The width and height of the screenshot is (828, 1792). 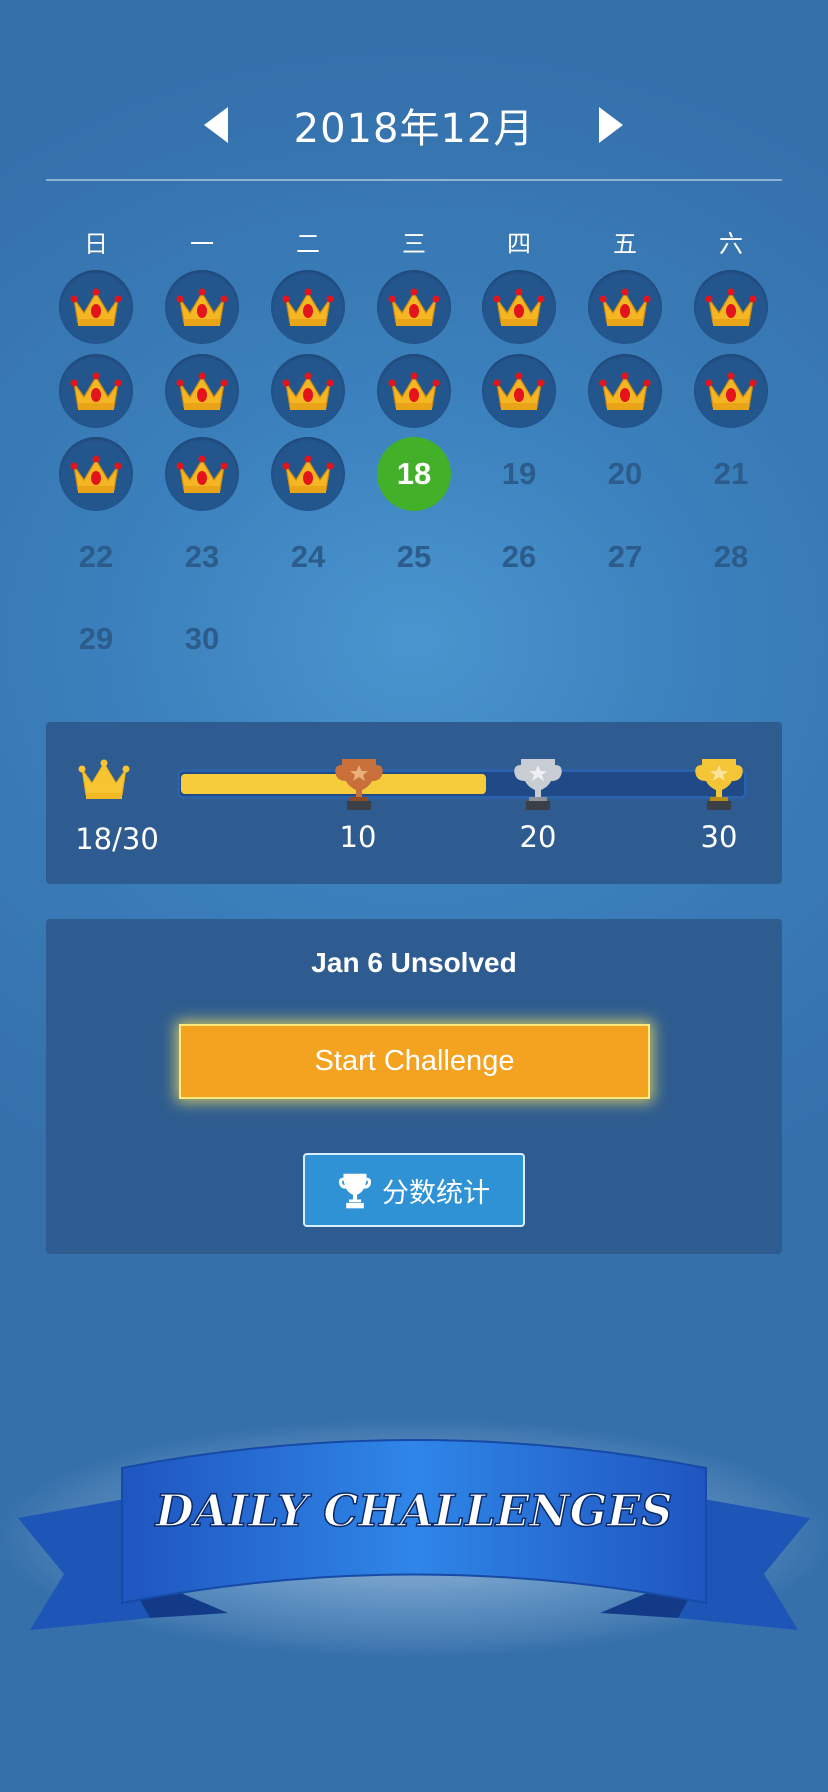 What do you see at coordinates (414, 1538) in the screenshot?
I see `daily-challenges-banner: DAILY CHALLENGES` at bounding box center [414, 1538].